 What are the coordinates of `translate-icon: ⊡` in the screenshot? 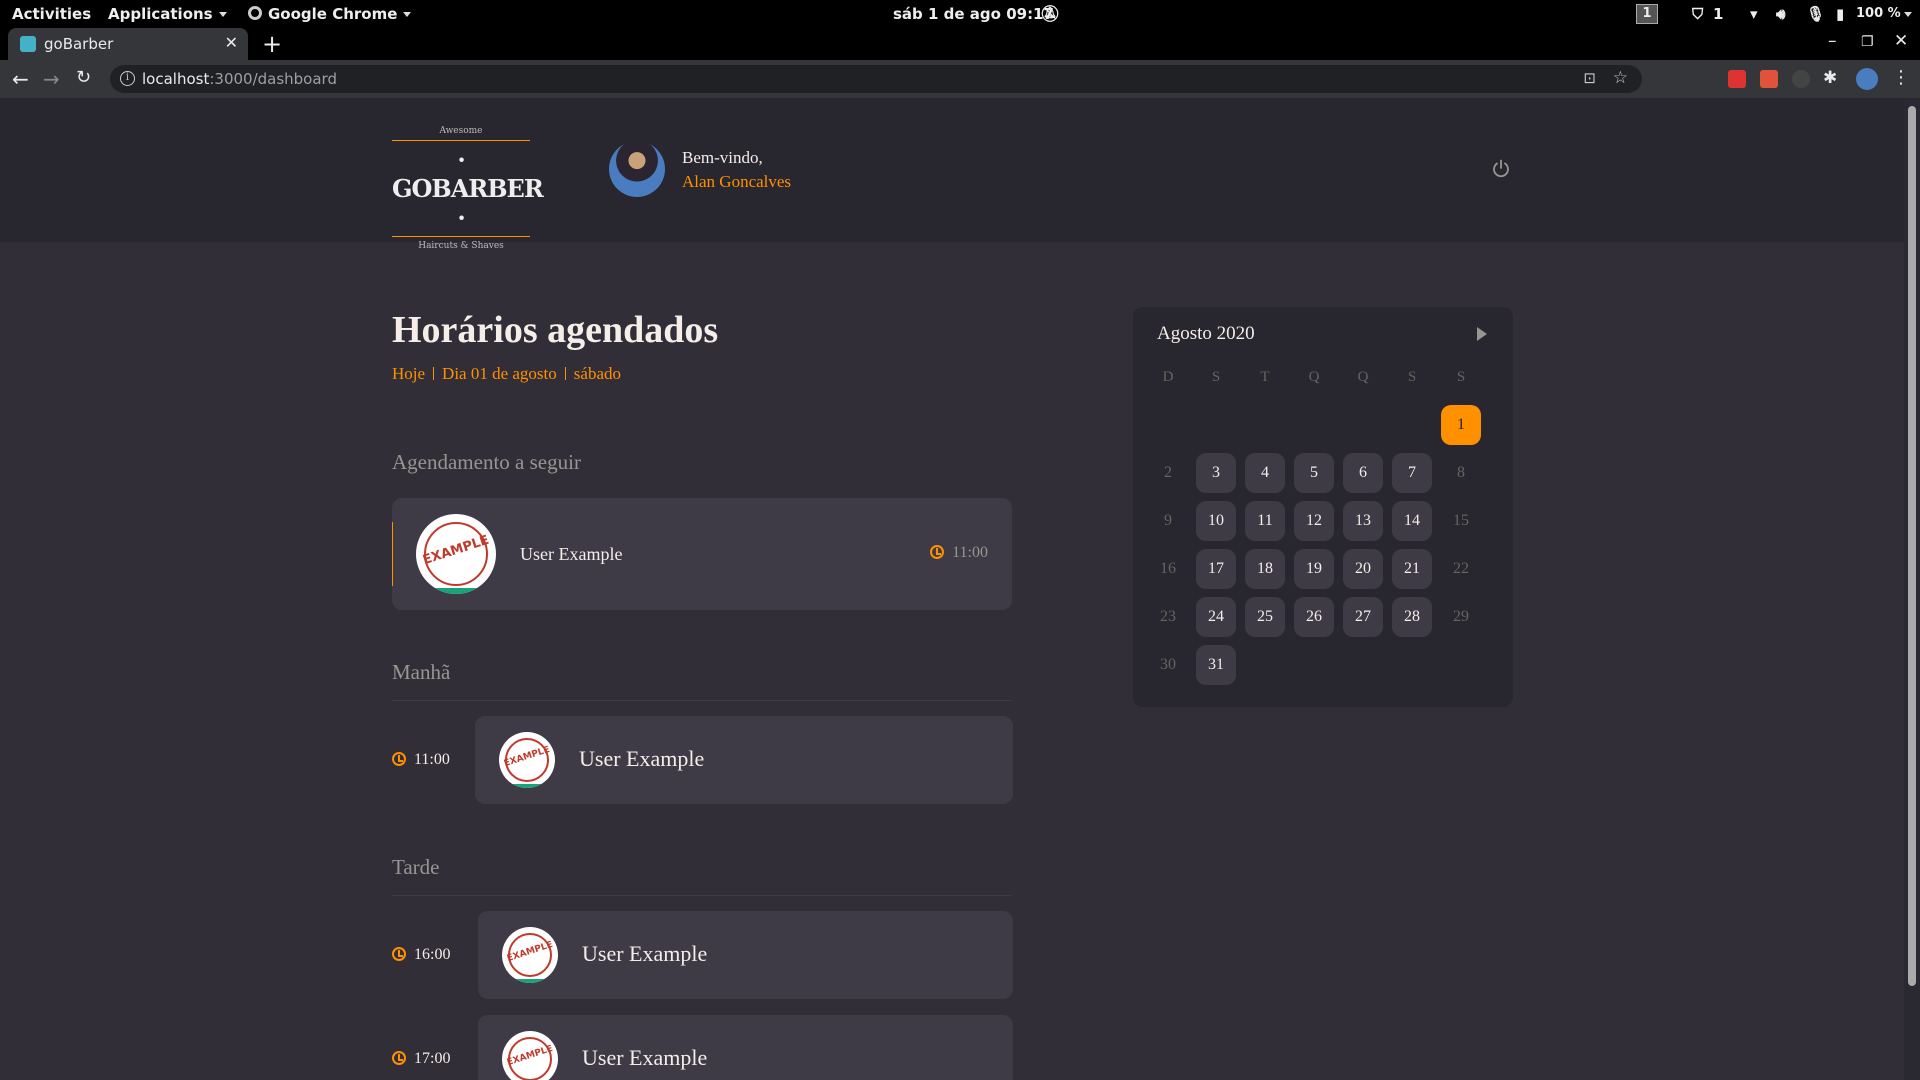 It's located at (1589, 78).